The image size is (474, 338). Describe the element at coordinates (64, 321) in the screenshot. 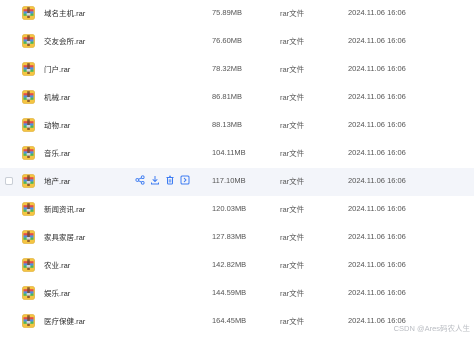

I see `file-name: 医疗保健.rar` at that location.